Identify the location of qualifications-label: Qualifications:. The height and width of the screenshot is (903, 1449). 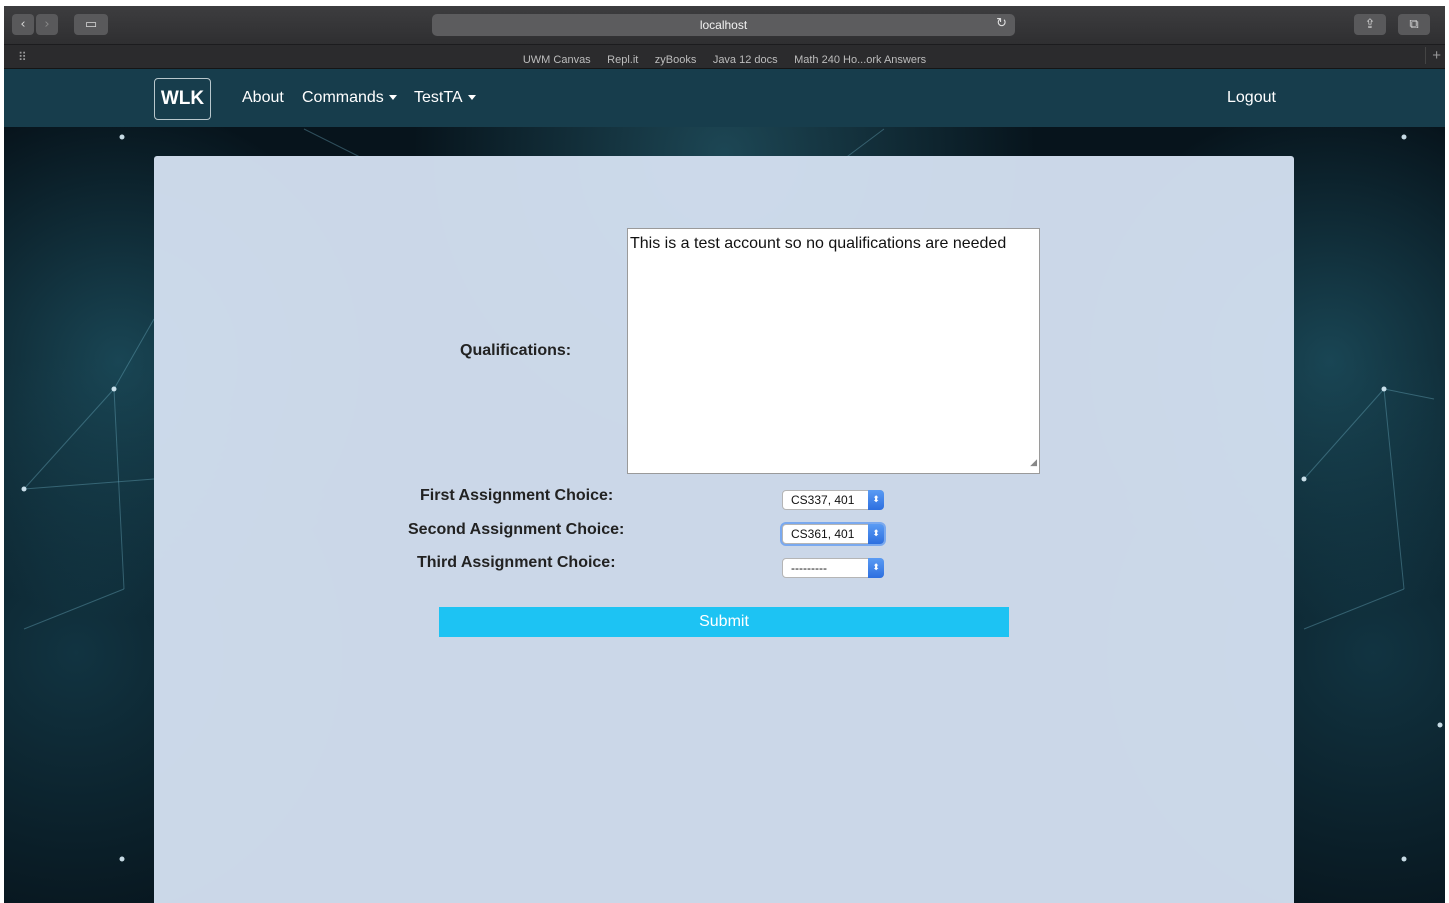
(516, 350).